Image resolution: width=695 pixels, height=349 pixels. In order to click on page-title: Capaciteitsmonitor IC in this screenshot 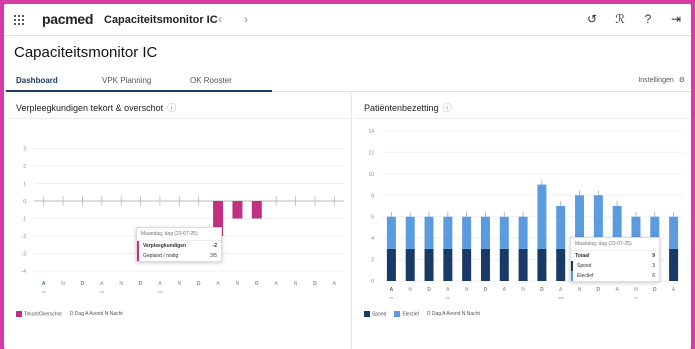, I will do `click(86, 52)`.